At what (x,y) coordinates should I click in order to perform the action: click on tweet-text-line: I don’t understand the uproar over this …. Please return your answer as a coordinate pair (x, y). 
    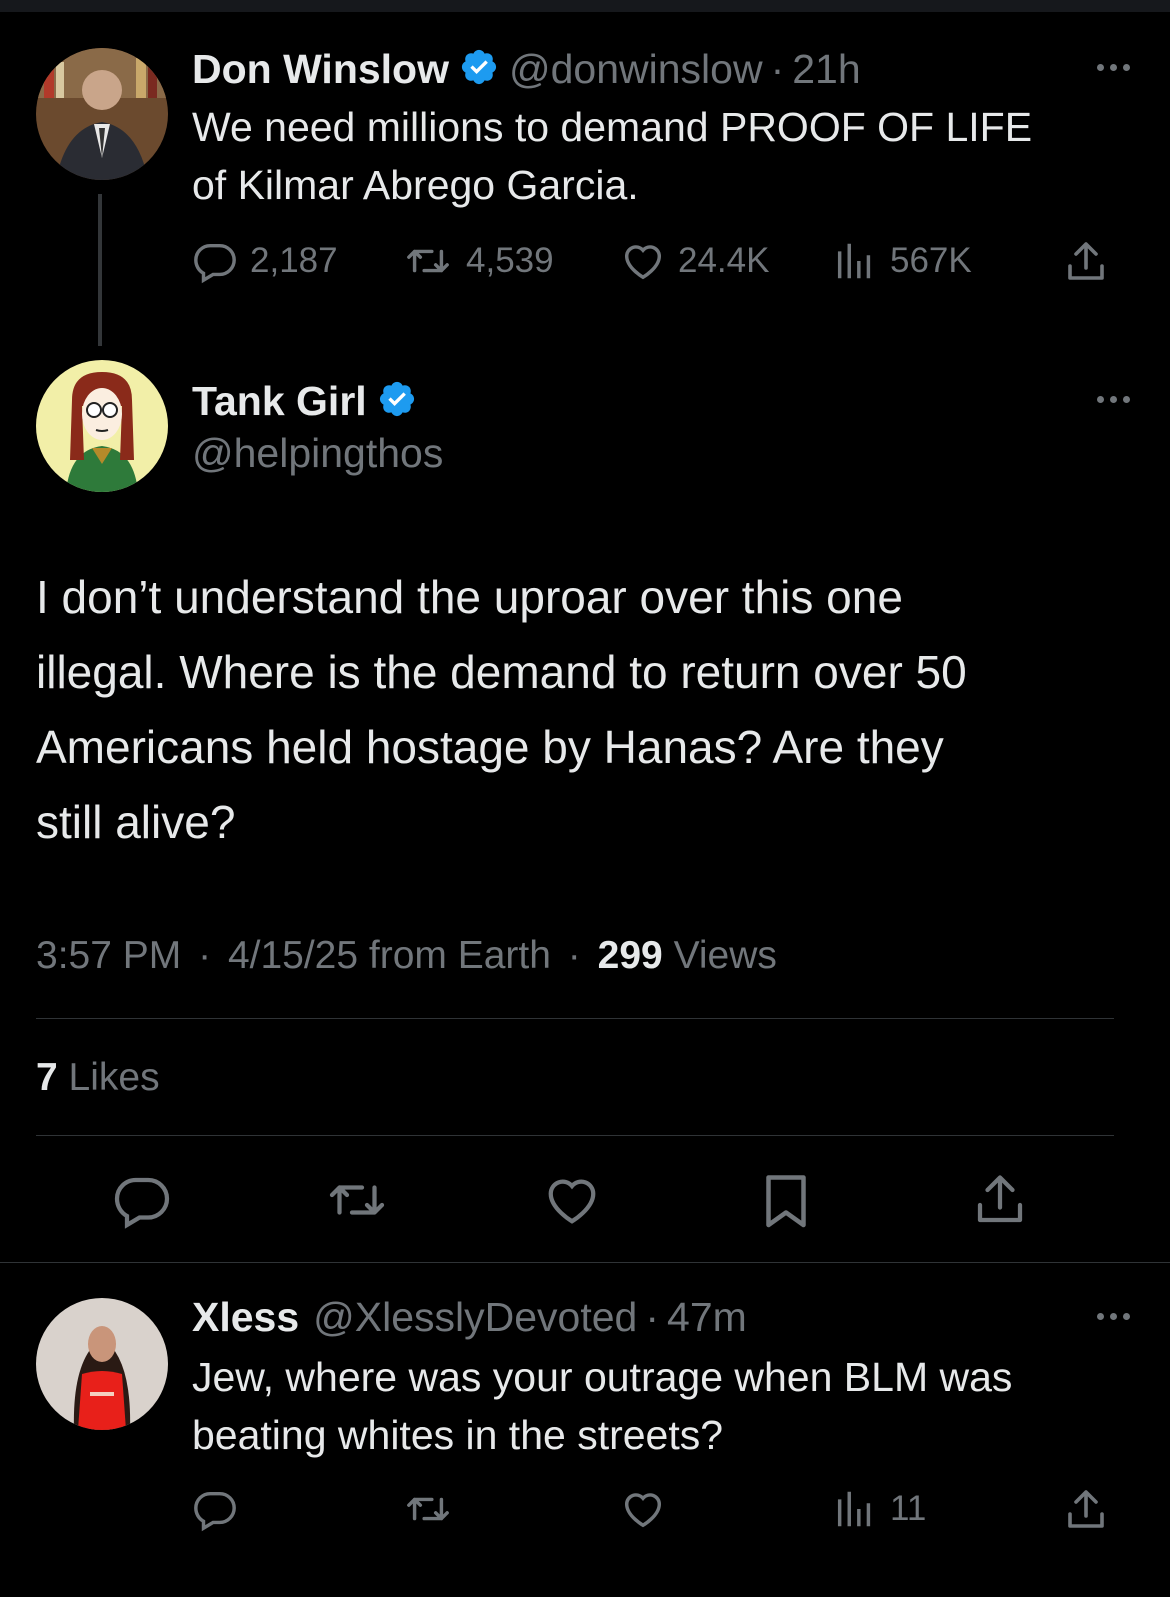
    Looking at the image, I should click on (469, 597).